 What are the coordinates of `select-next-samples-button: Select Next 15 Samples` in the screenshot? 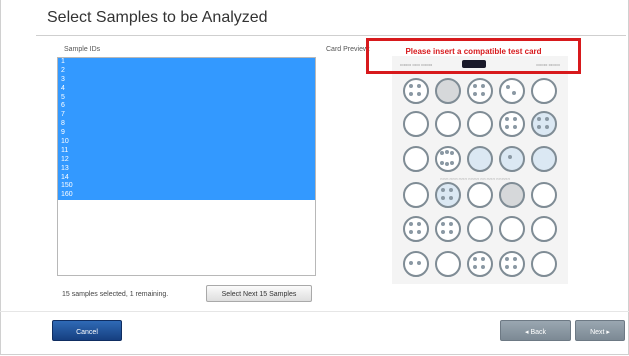 It's located at (259, 293).